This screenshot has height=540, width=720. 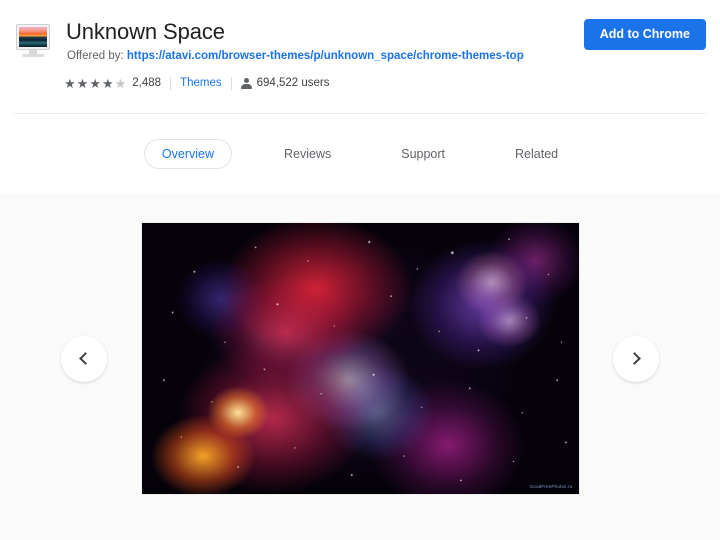 I want to click on users-count-group: 694,522 users, so click(x=285, y=83).